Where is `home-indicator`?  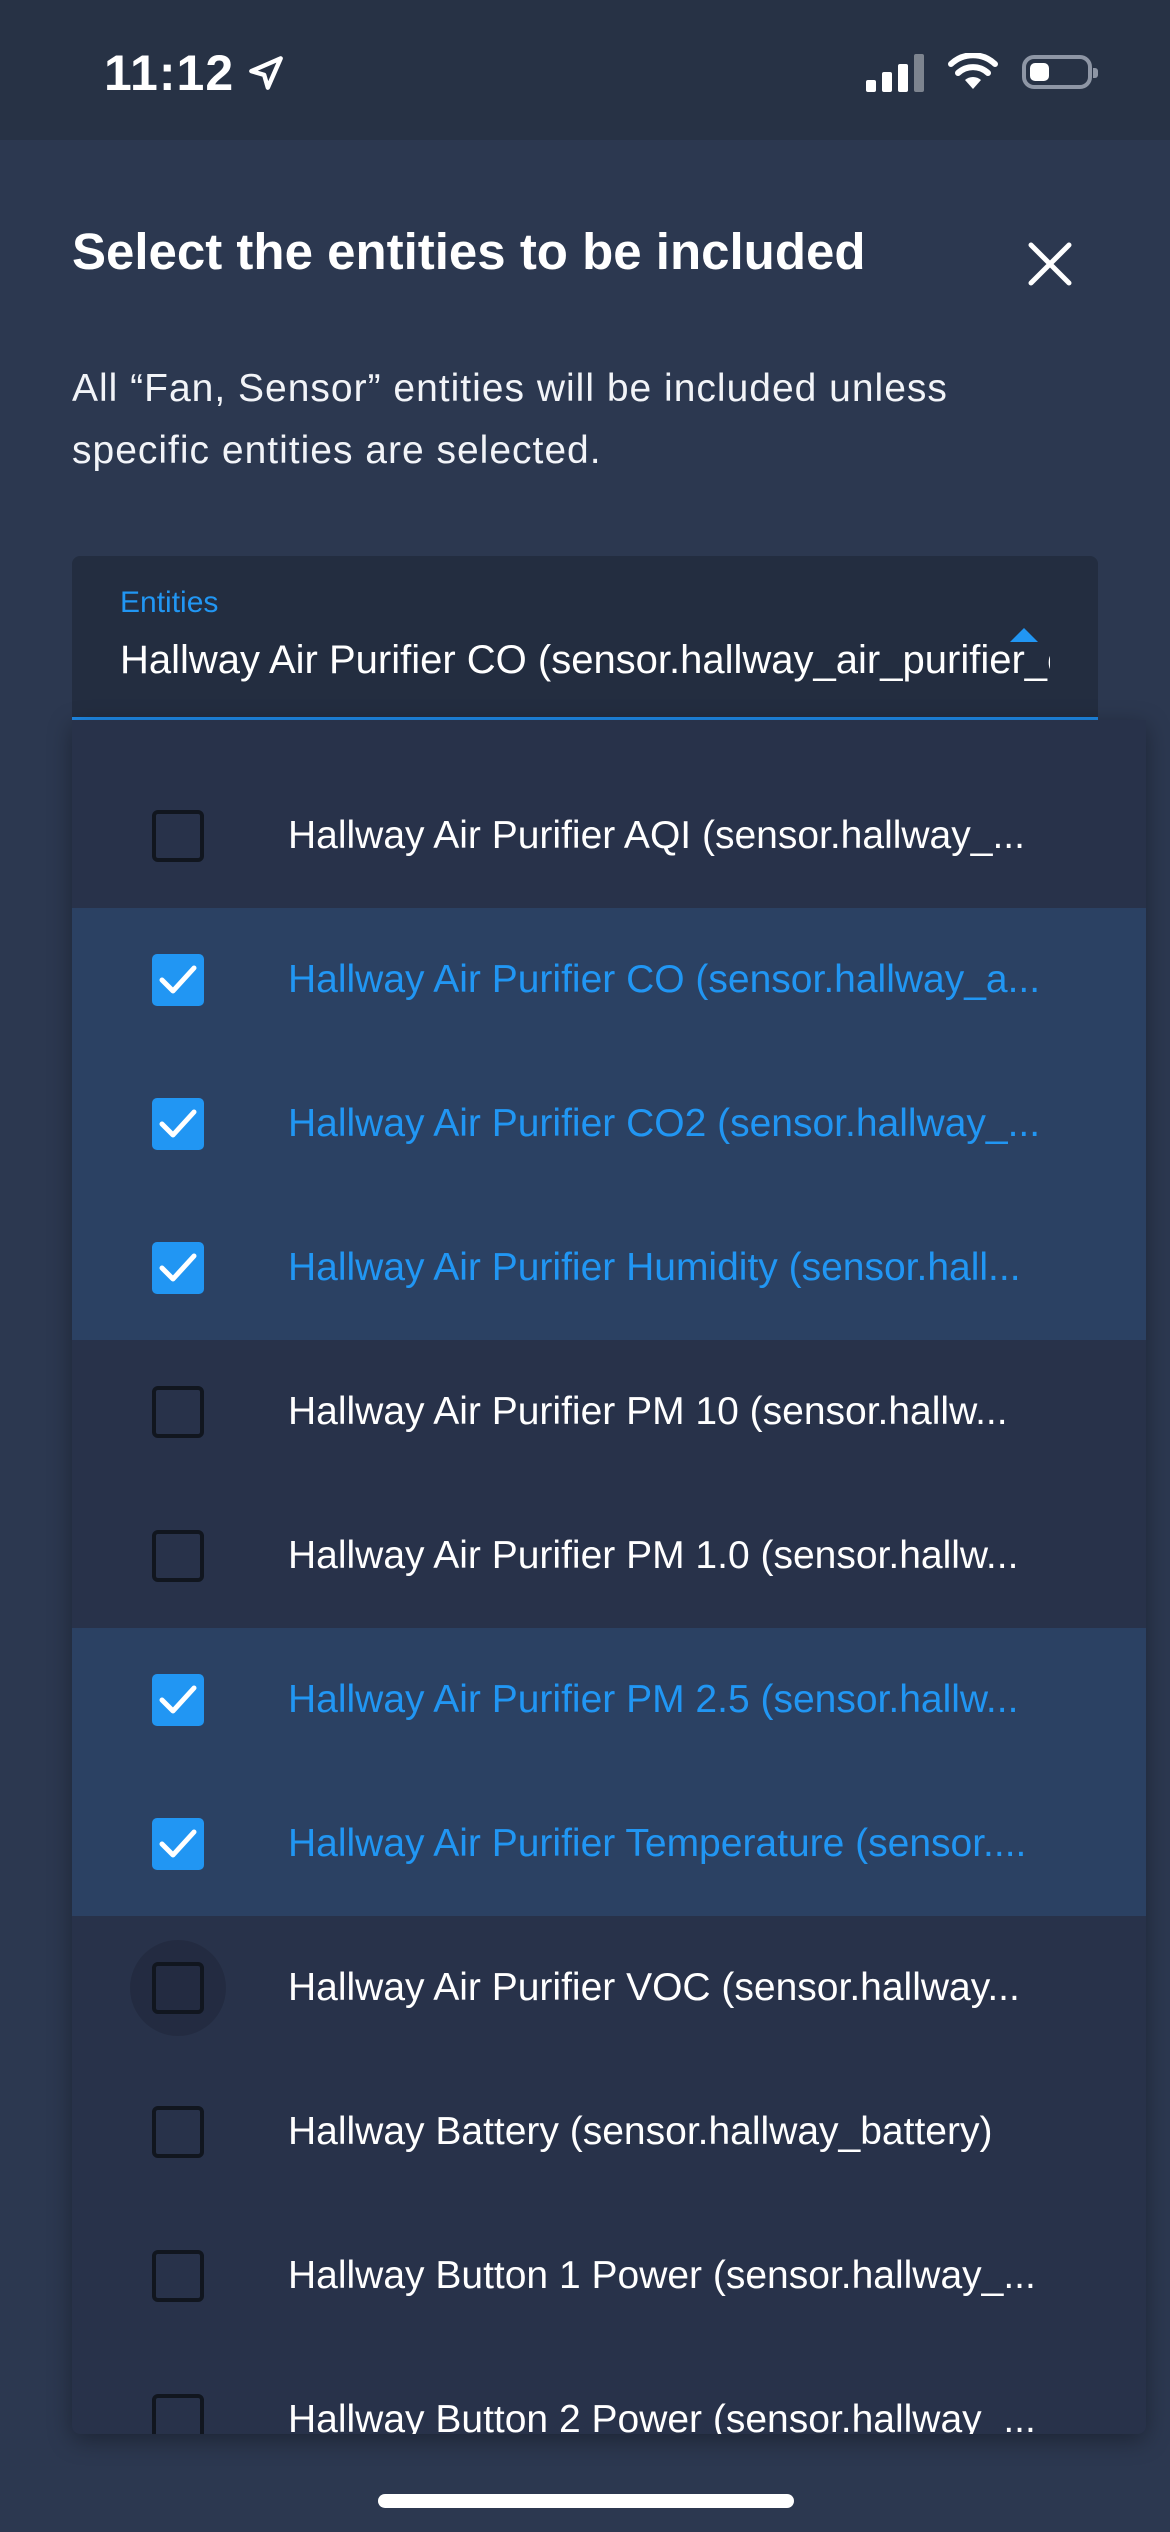
home-indicator is located at coordinates (586, 2501).